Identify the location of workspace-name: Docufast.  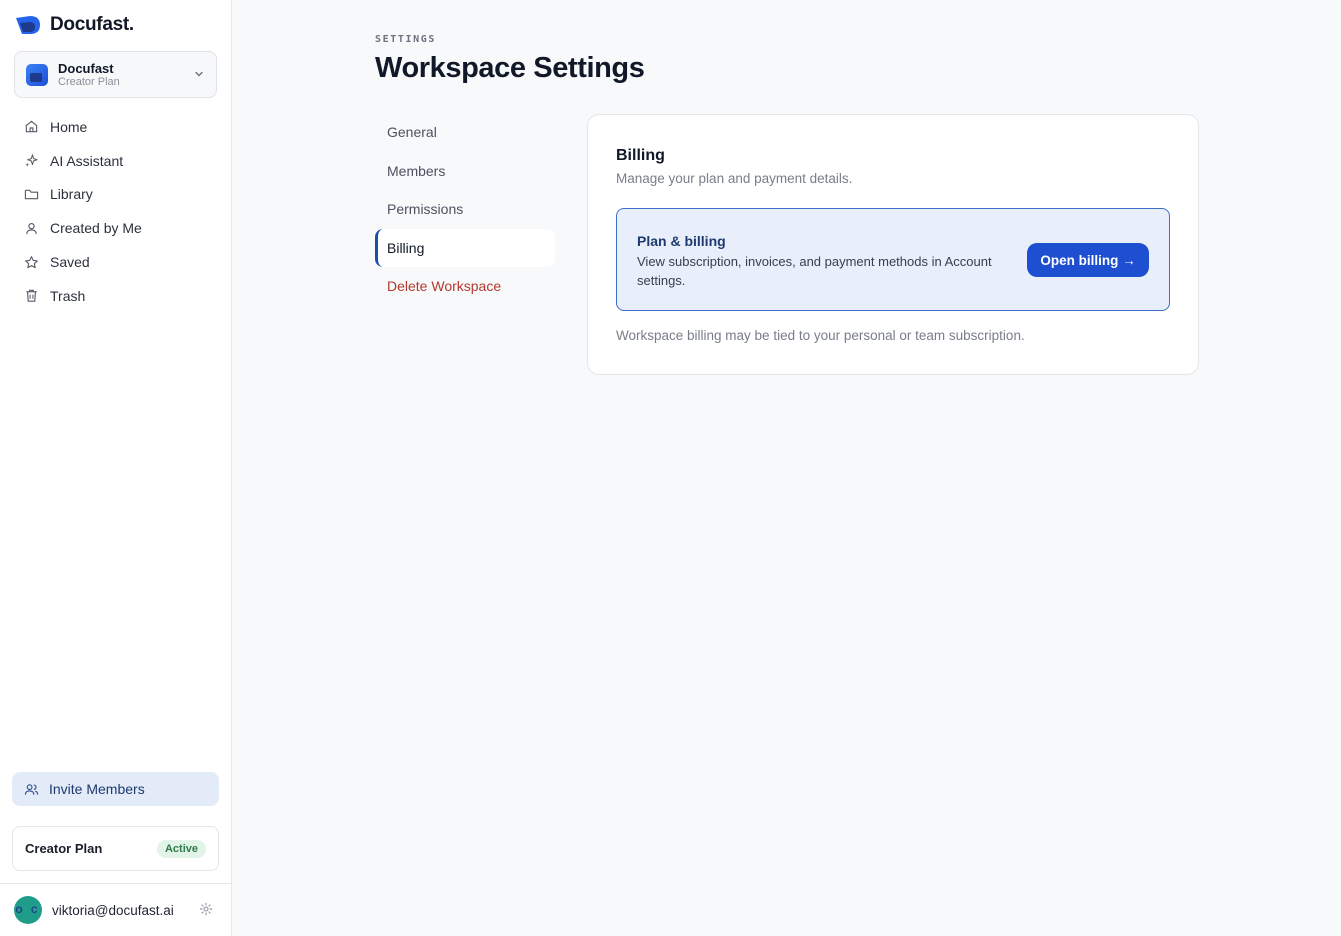
(86, 68).